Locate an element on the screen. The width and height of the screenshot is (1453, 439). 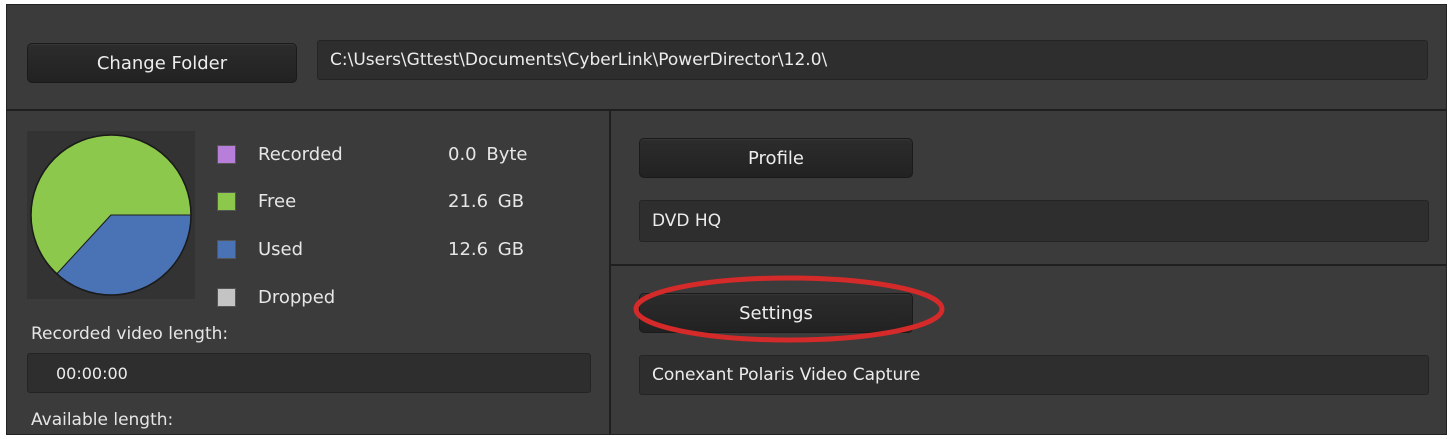
legend-label-dropped: Dropped is located at coordinates (297, 297).